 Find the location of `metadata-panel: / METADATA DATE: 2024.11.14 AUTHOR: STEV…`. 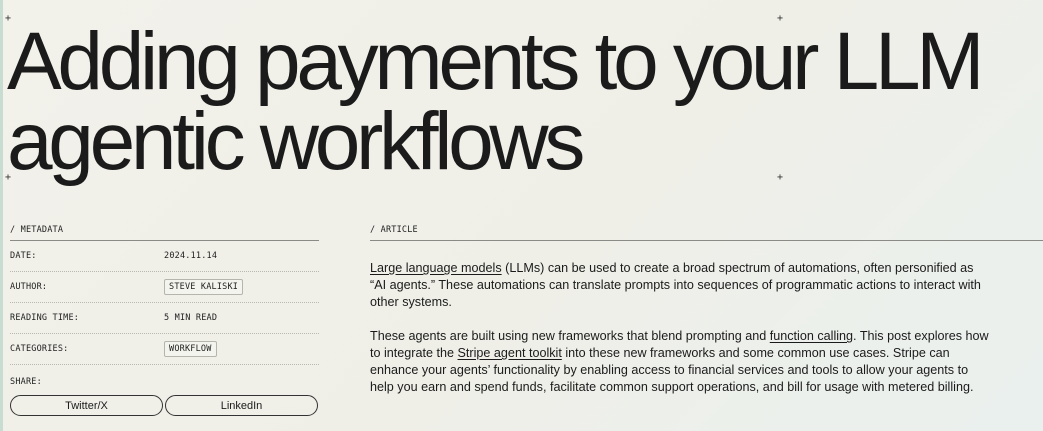

metadata-panel: / METADATA DATE: 2024.11.14 AUTHOR: STEV… is located at coordinates (164, 320).